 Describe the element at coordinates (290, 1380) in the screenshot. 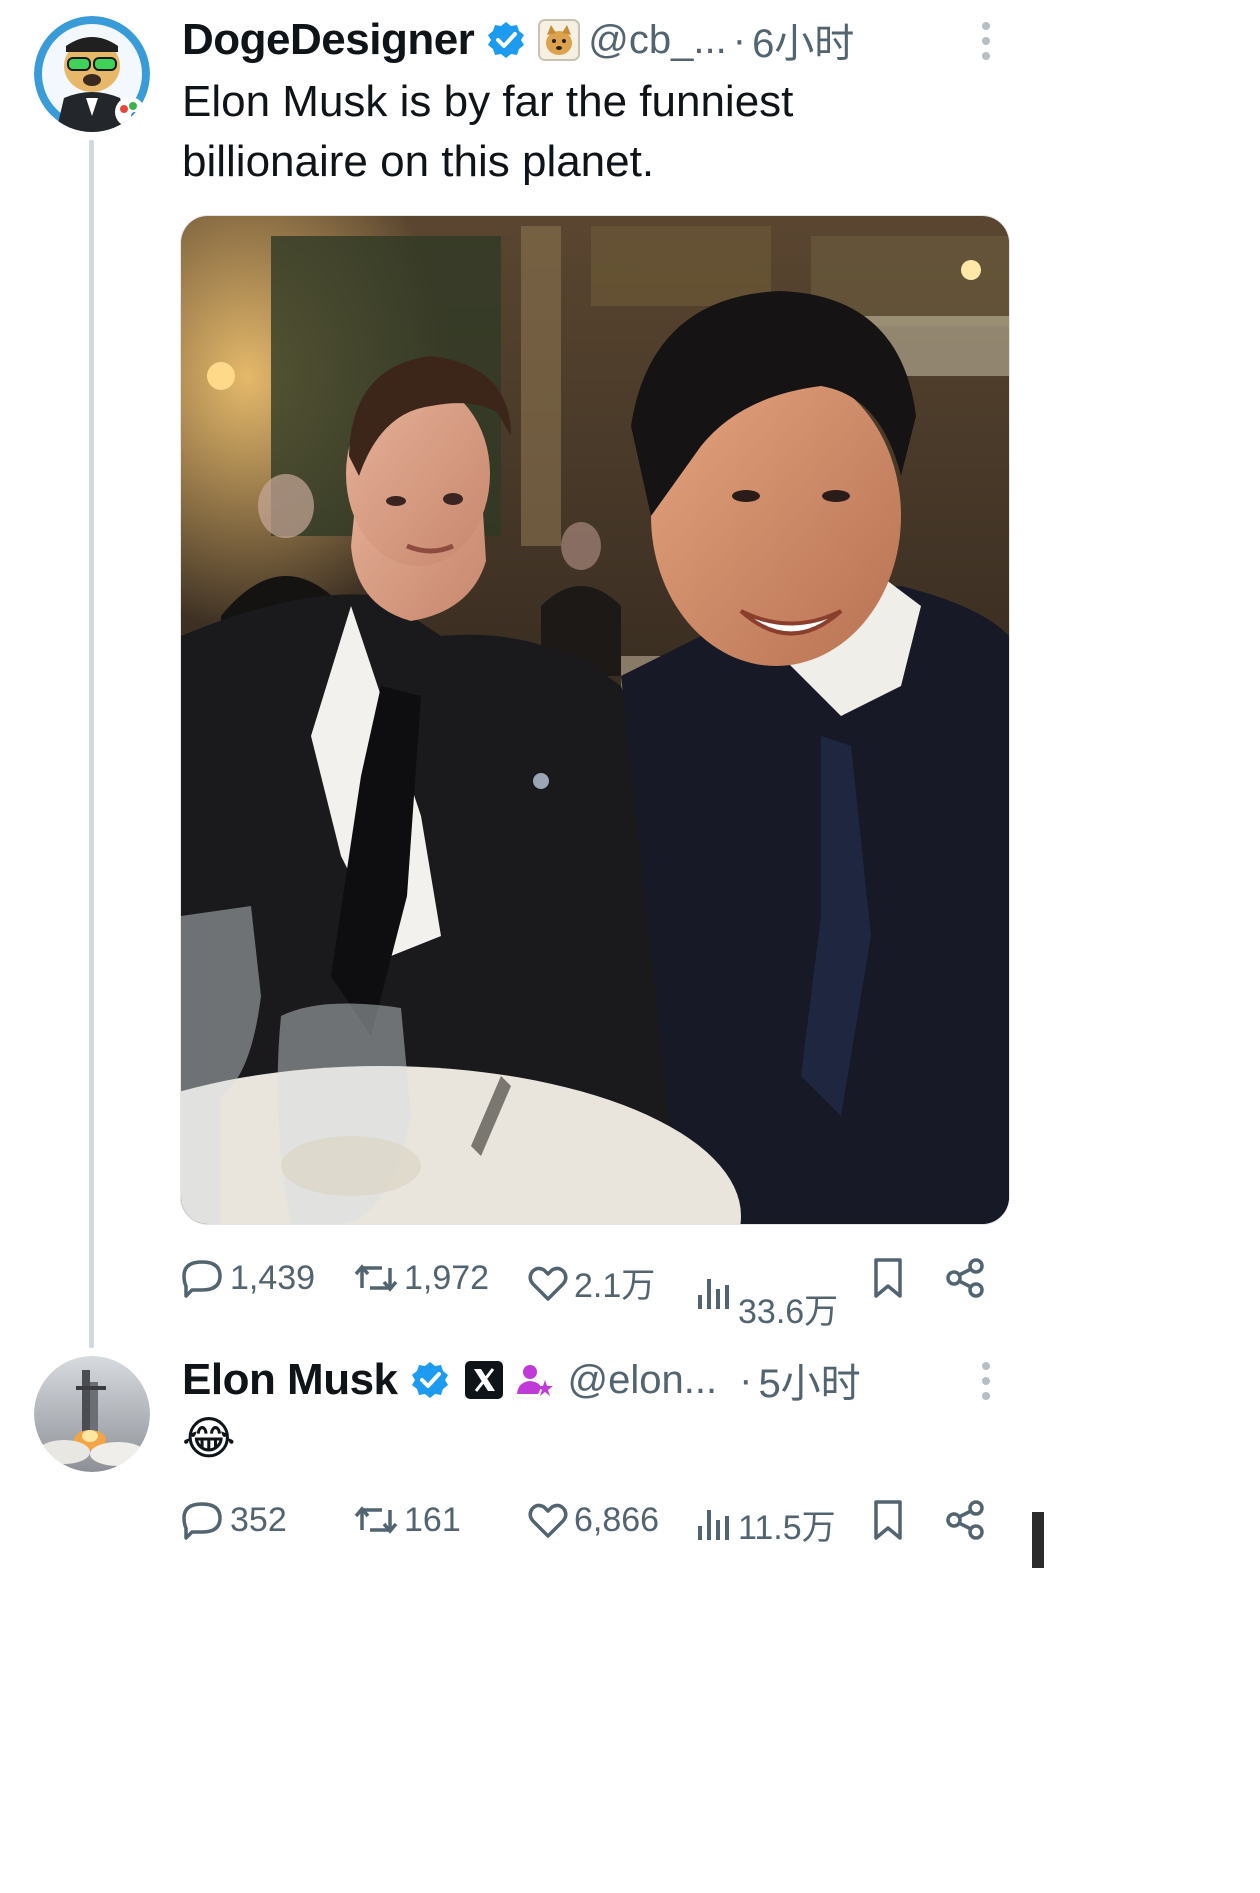

I see `display-name: Elon Musk` at that location.